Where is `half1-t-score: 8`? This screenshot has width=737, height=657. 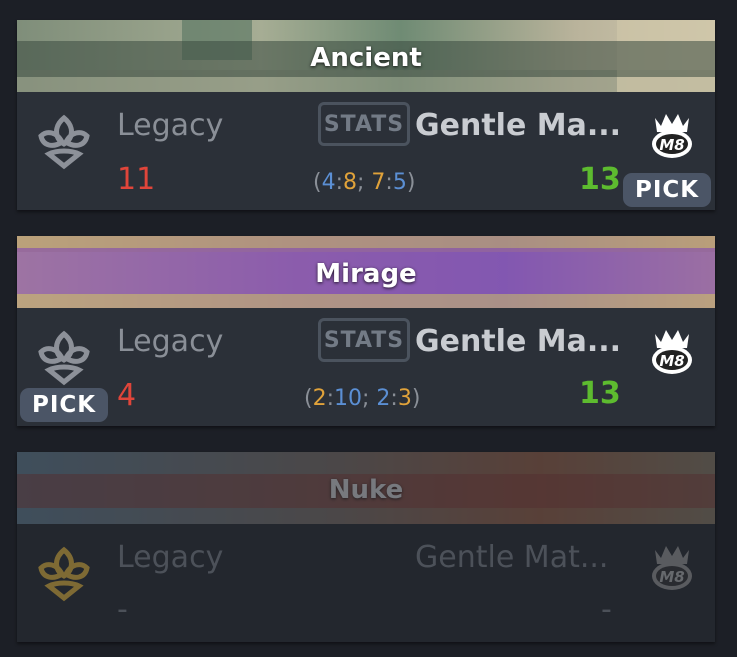 half1-t-score: 8 is located at coordinates (350, 182).